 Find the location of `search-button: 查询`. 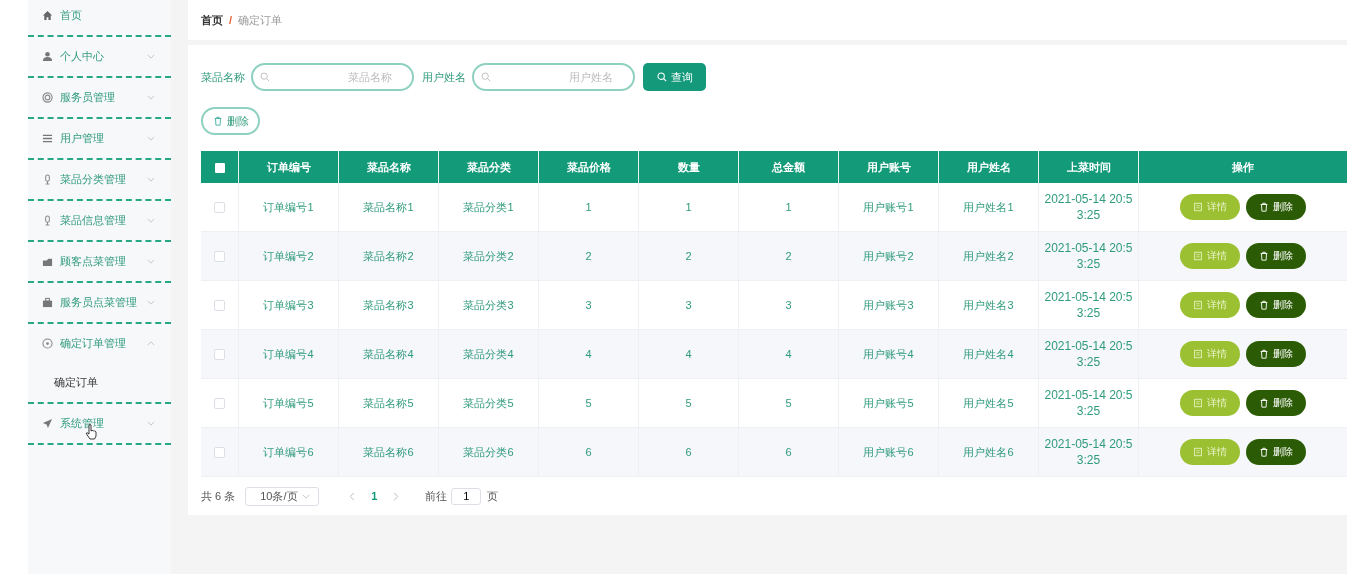

search-button: 查询 is located at coordinates (674, 77).